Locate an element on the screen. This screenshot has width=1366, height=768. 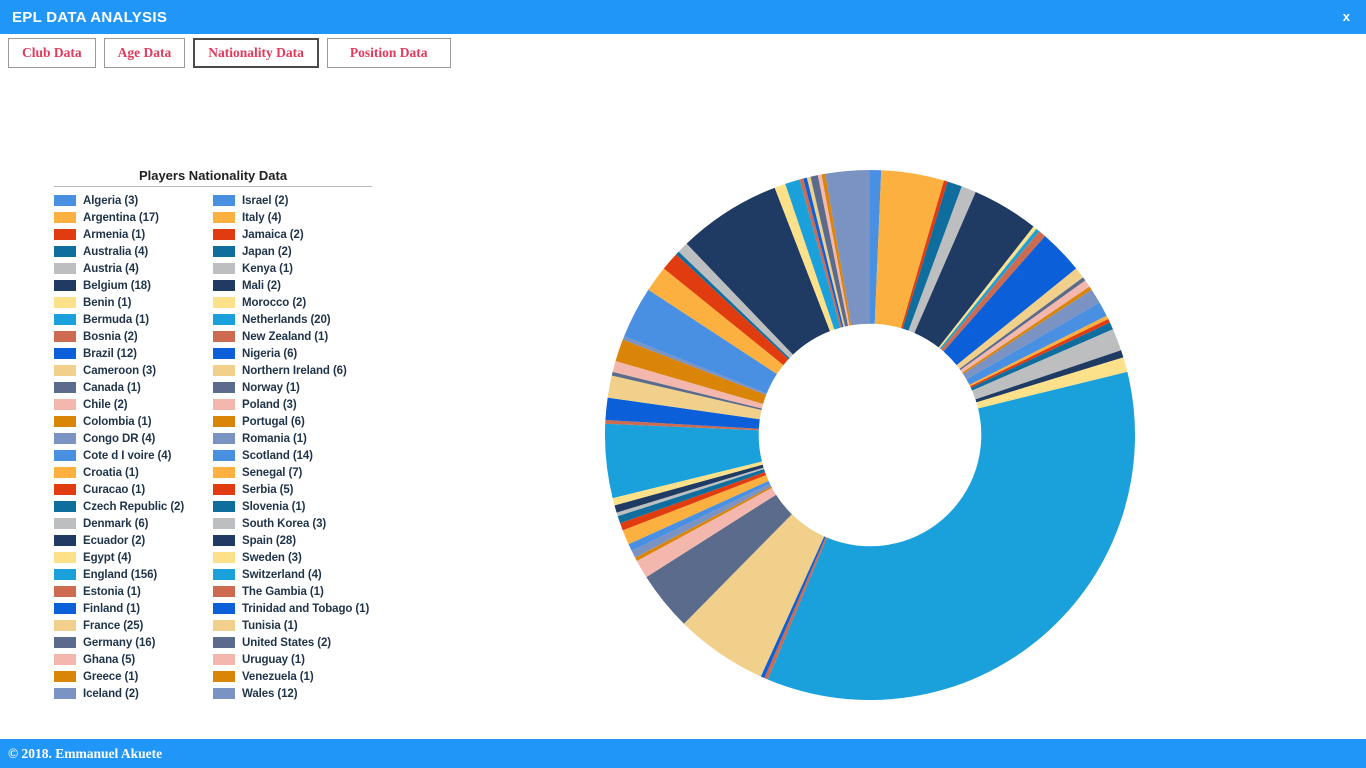
legend-item: Chile (2) is located at coordinates (133, 404).